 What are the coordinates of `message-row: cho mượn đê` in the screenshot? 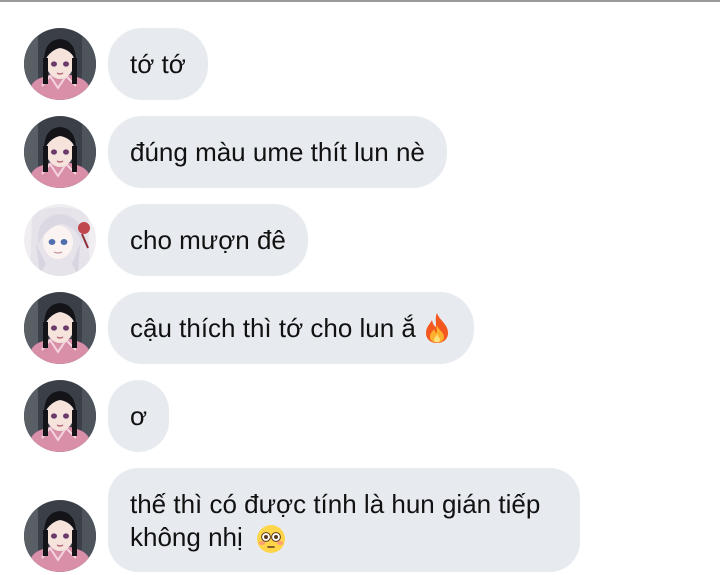 It's located at (360, 240).